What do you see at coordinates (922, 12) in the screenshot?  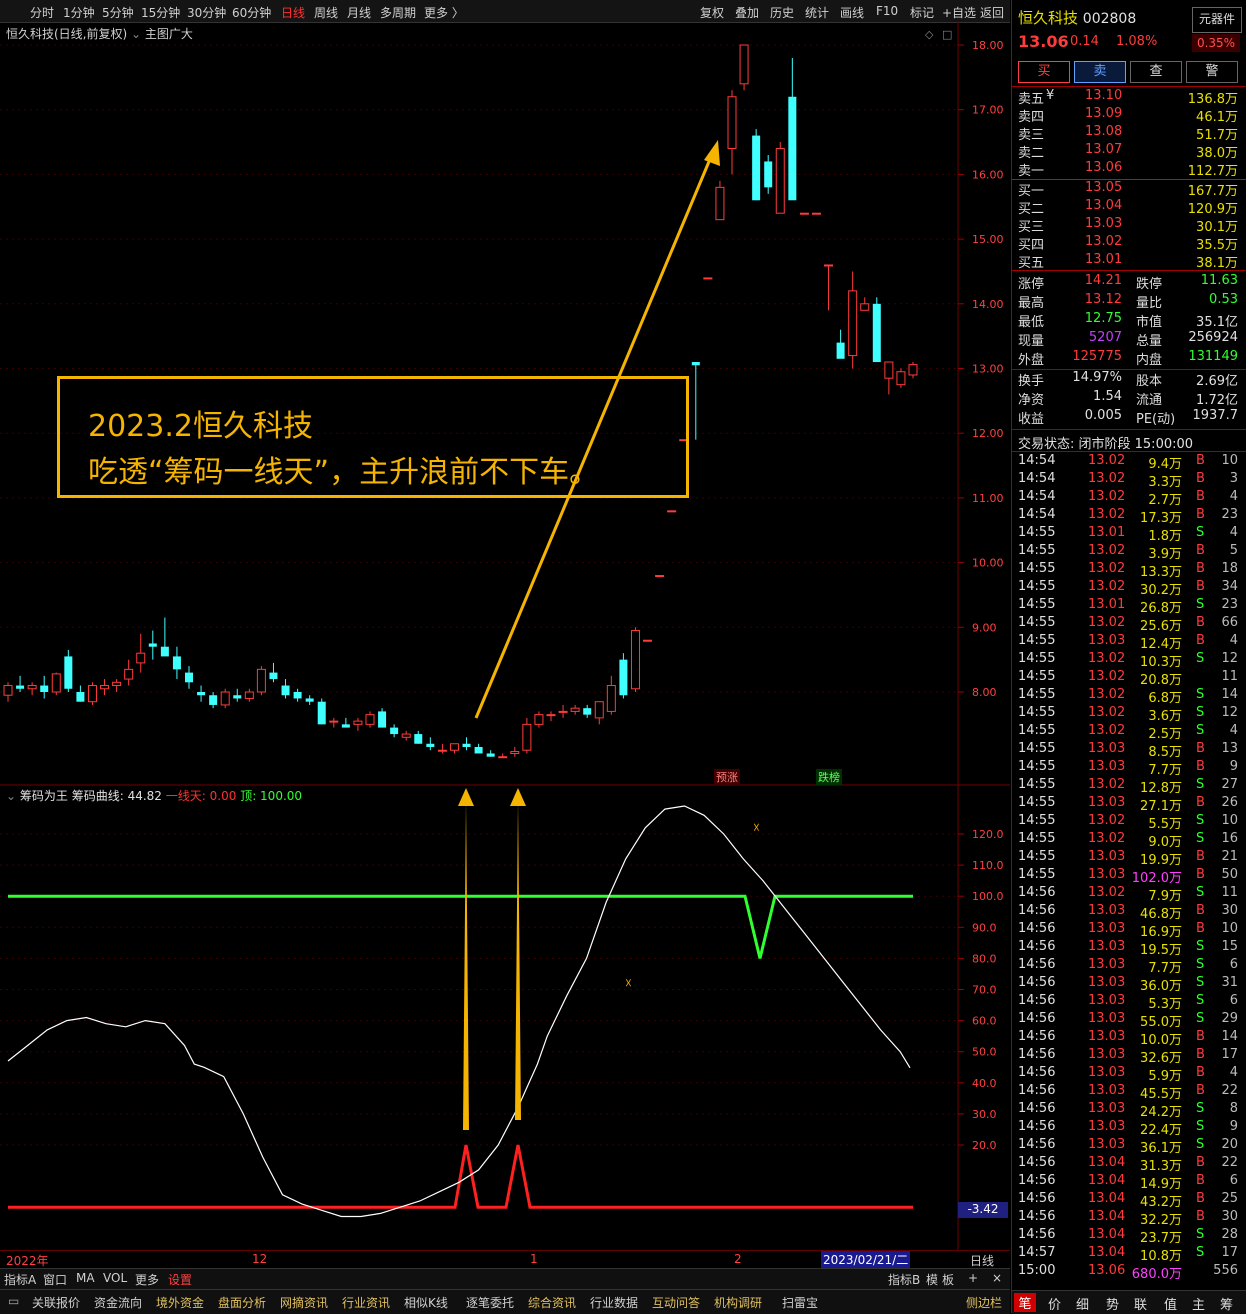 I see `tool-button: 标记` at bounding box center [922, 12].